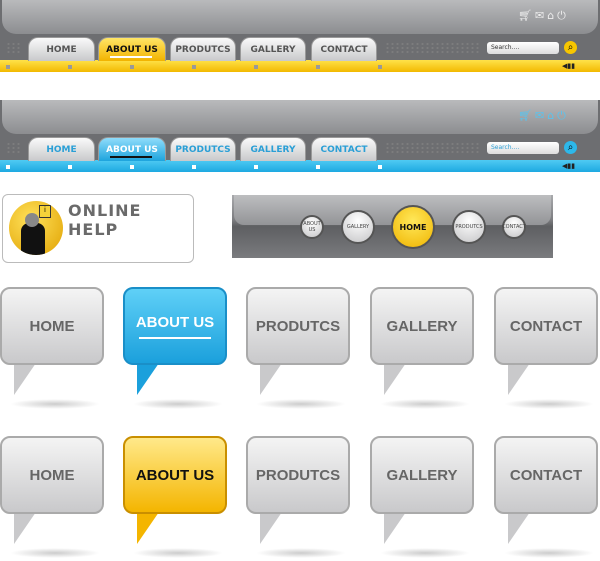 Image resolution: width=600 pixels, height=561 pixels. What do you see at coordinates (568, 66) in the screenshot?
I see `yellow-volume-icon: ◀▮▮` at bounding box center [568, 66].